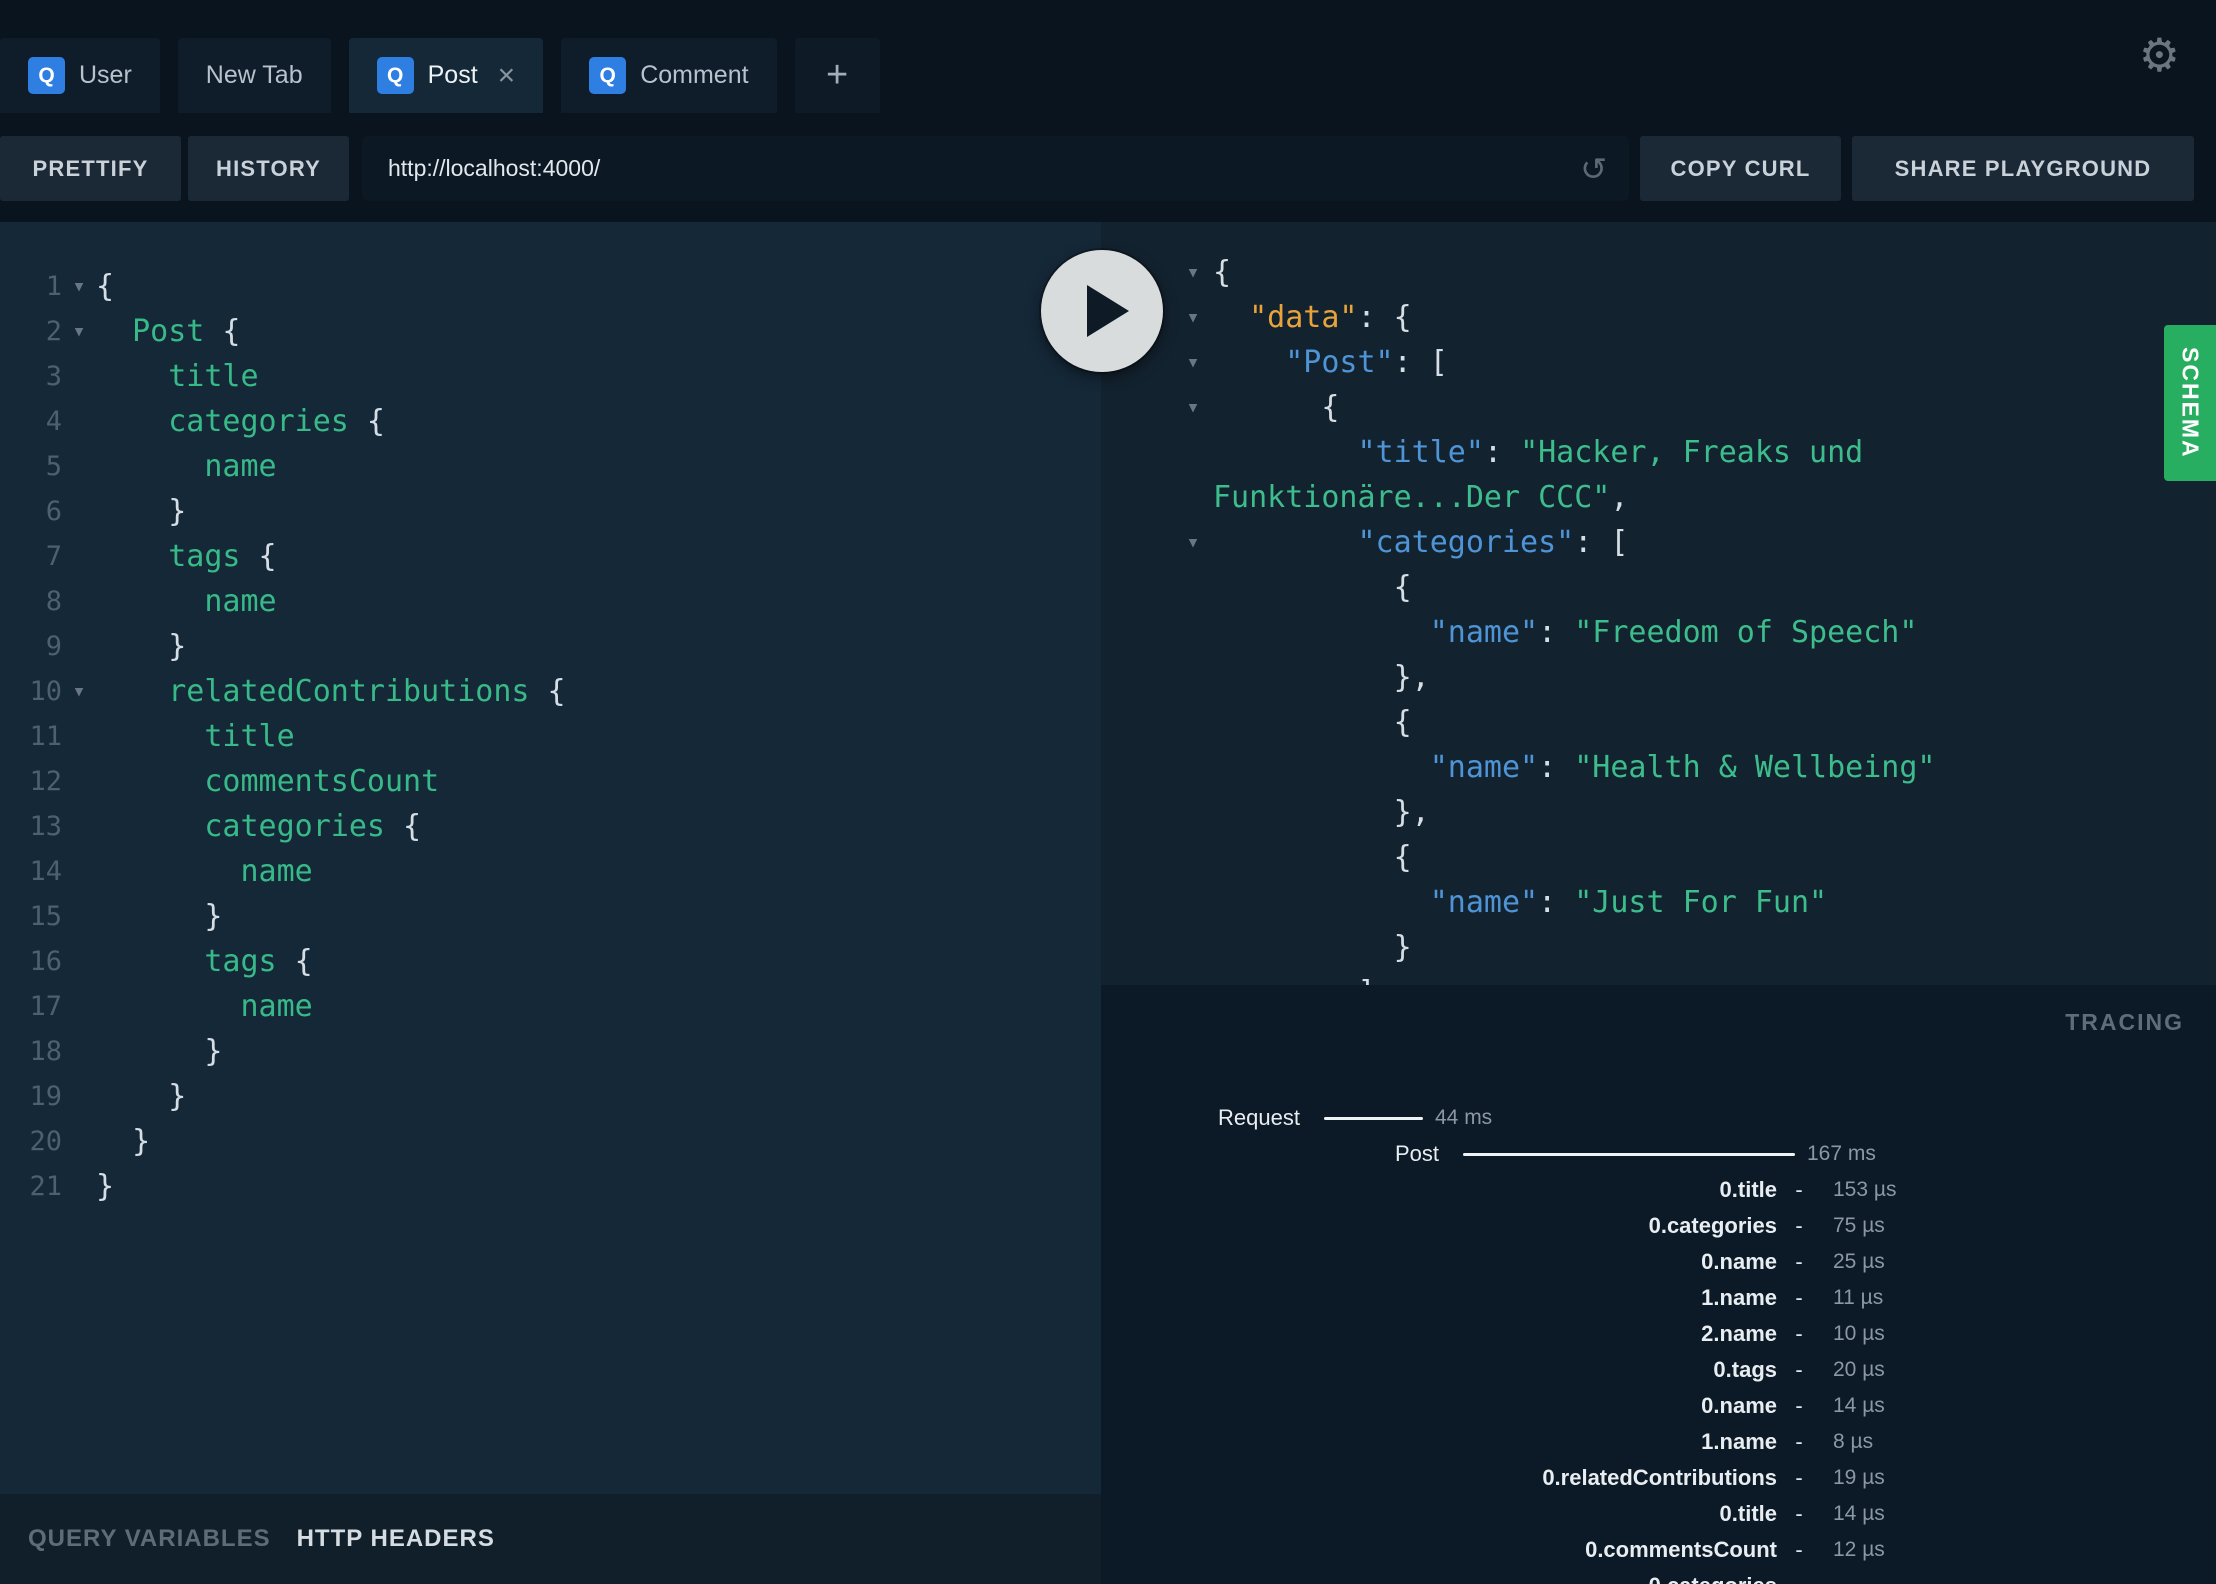 This screenshot has height=1584, width=2216. What do you see at coordinates (995, 168) in the screenshot?
I see `endpoint-url-input: http://localhost:4000/ ↺` at bounding box center [995, 168].